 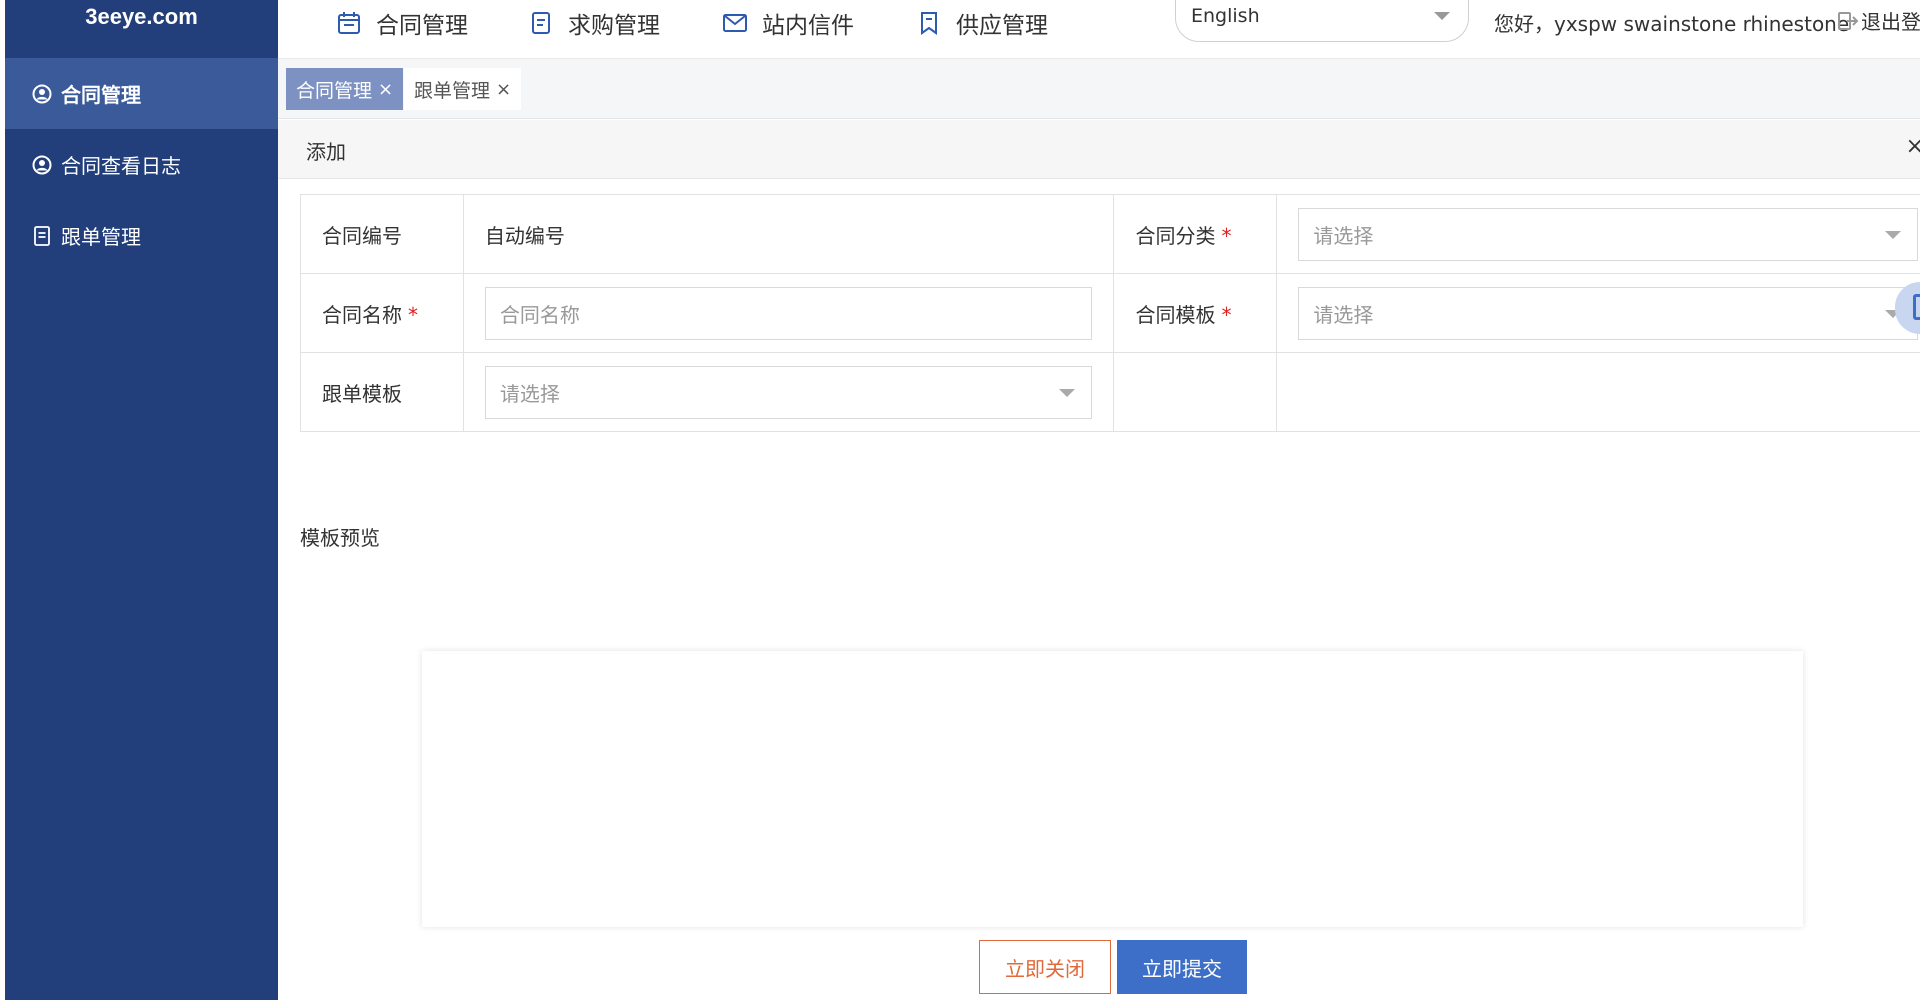 What do you see at coordinates (141, 235) in the screenshot?
I see `sidebar-item-order-tracking: 跟单管理` at bounding box center [141, 235].